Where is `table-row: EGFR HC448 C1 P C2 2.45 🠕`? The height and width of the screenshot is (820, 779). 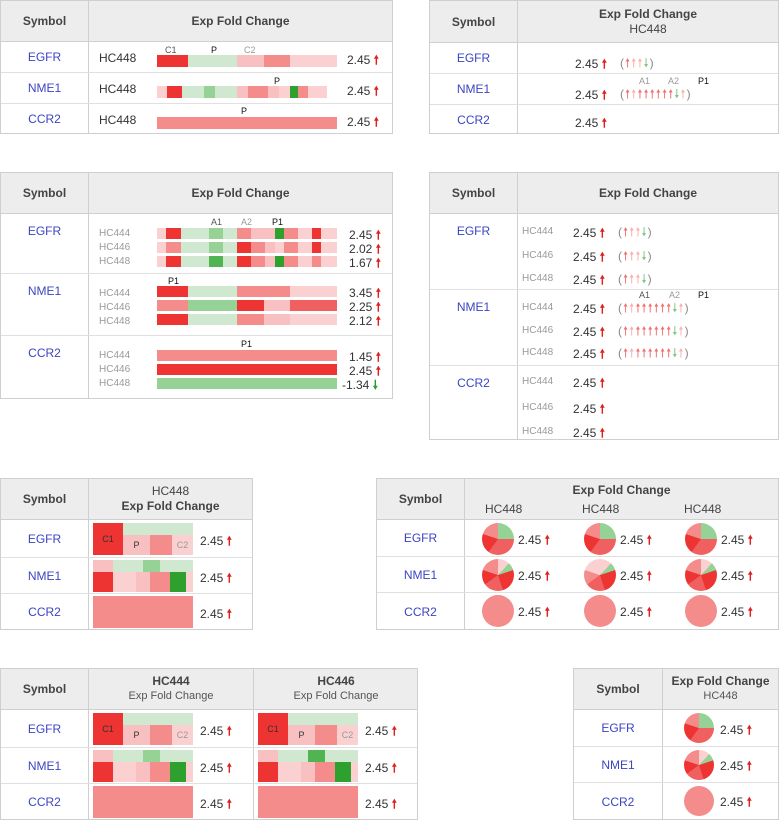 table-row: EGFR HC448 C1 P C2 2.45 🠕 is located at coordinates (196, 57).